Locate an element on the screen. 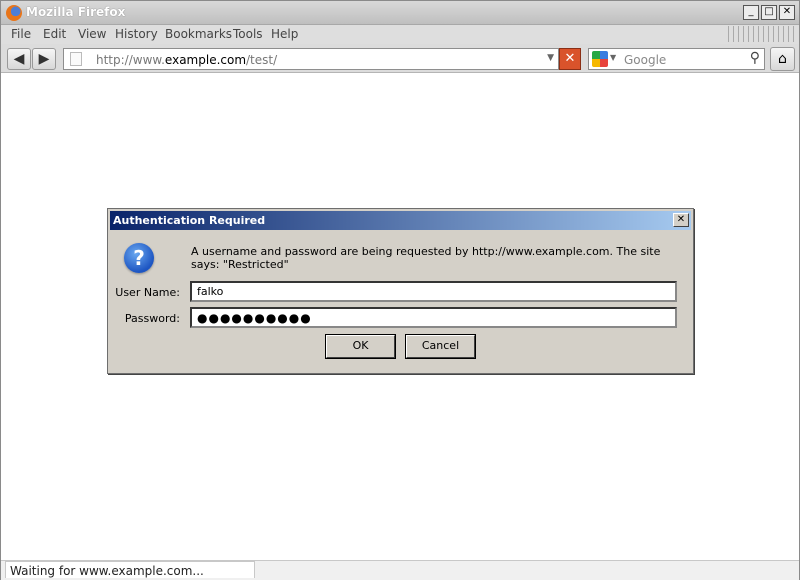 This screenshot has width=800, height=580. google-icon is located at coordinates (600, 59).